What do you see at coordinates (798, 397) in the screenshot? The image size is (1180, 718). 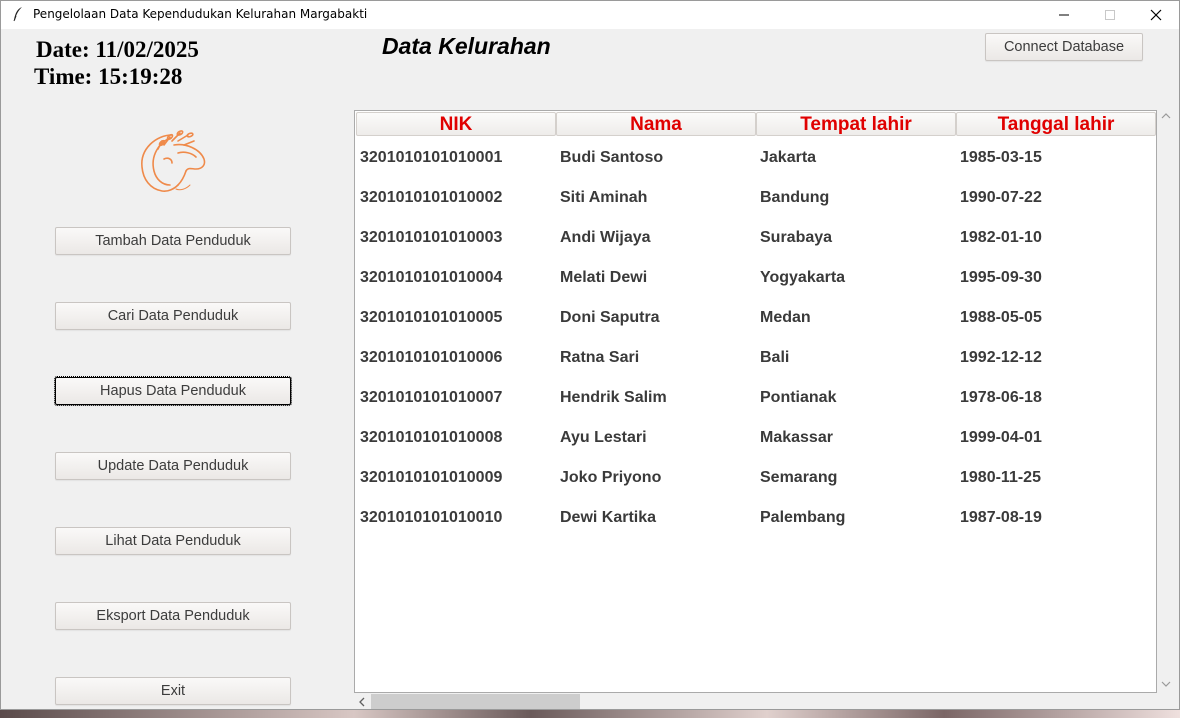 I see `cell-tempat-lahir: Pontianak` at bounding box center [798, 397].